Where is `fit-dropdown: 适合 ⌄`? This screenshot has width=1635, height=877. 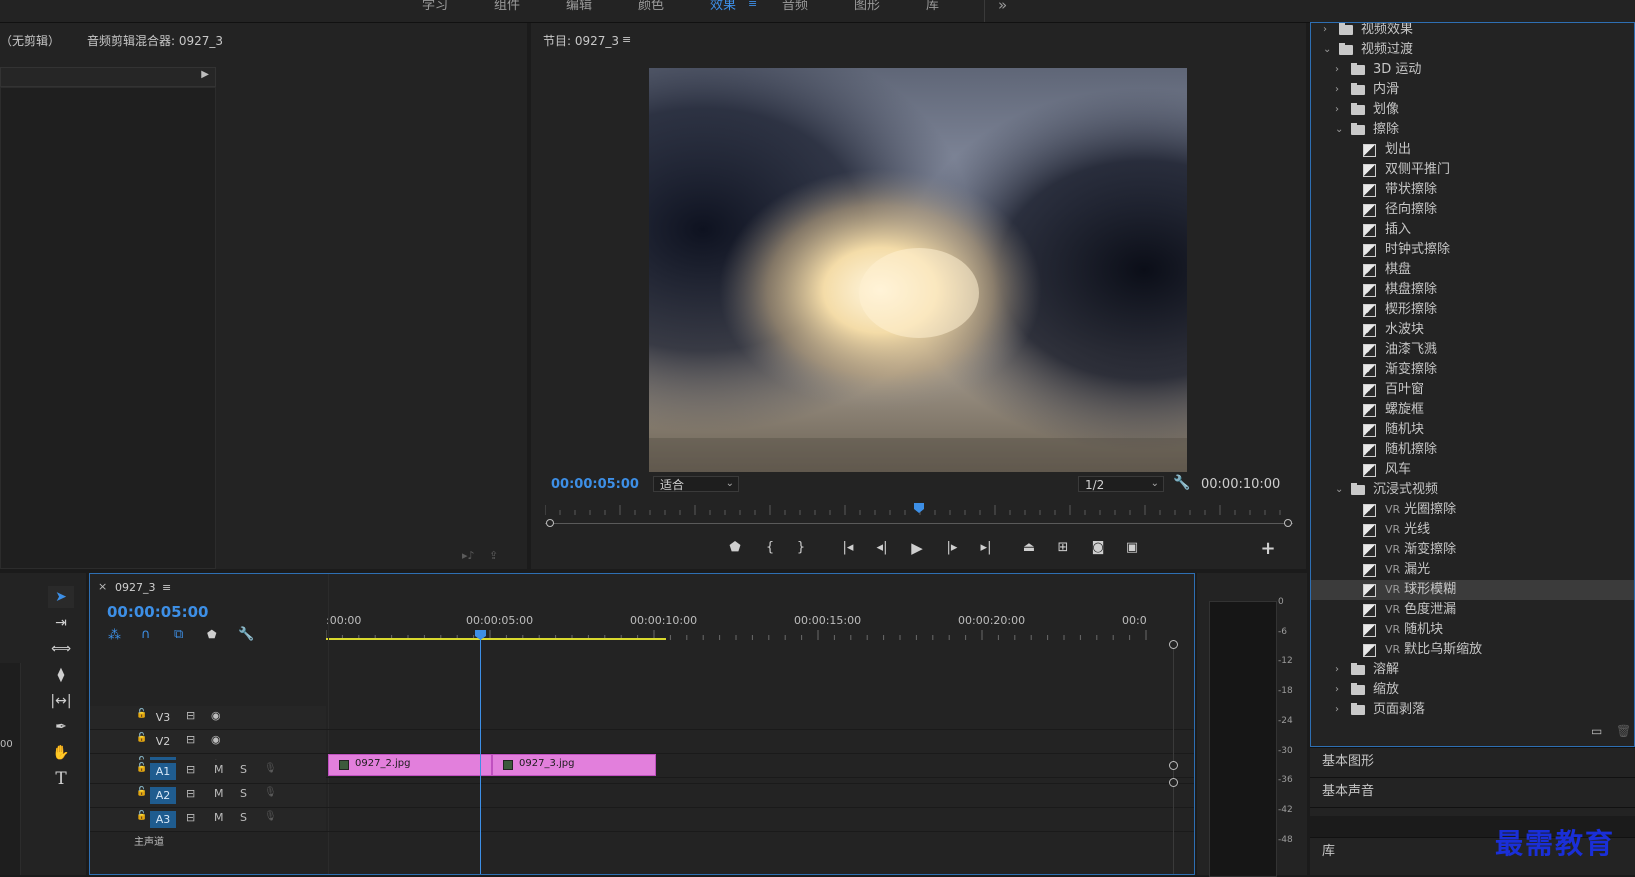
fit-dropdown: 适合 ⌄ is located at coordinates (696, 484).